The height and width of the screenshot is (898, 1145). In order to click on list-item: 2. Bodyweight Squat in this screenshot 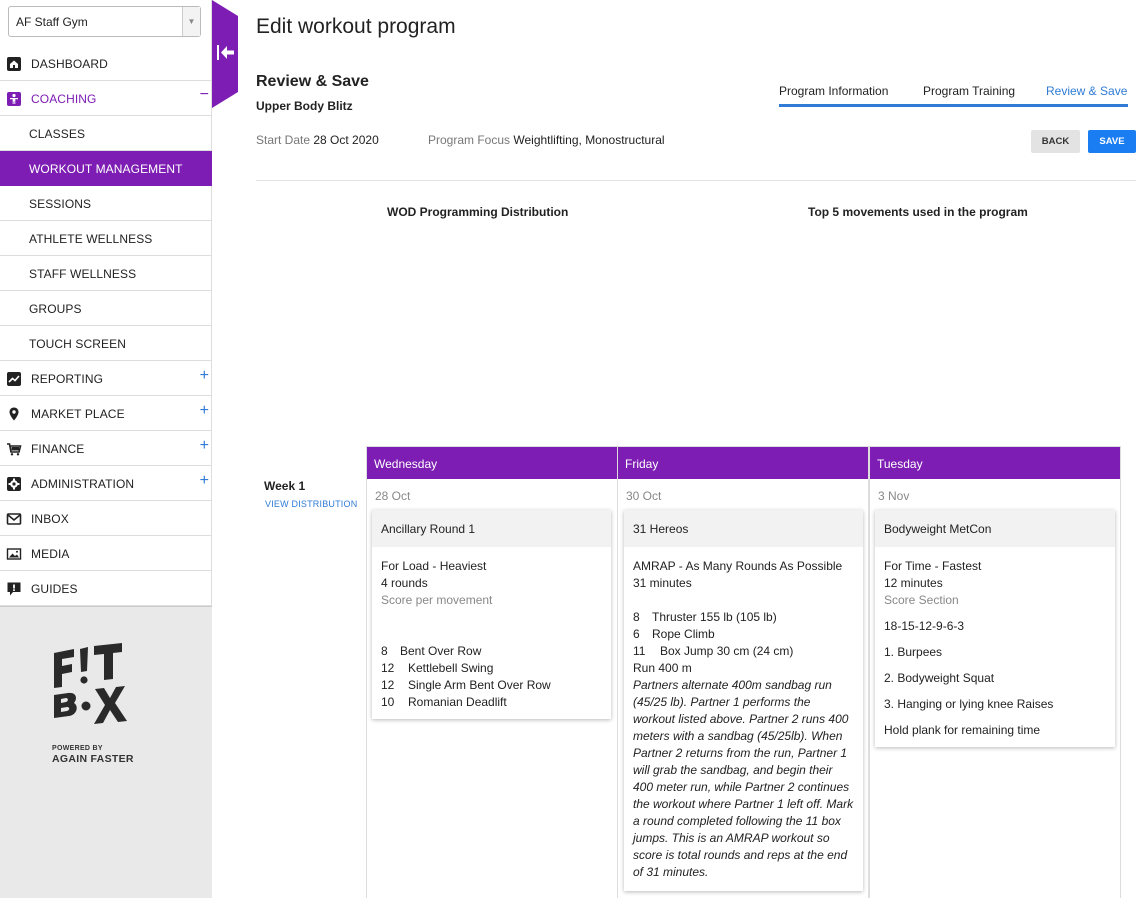, I will do `click(939, 678)`.